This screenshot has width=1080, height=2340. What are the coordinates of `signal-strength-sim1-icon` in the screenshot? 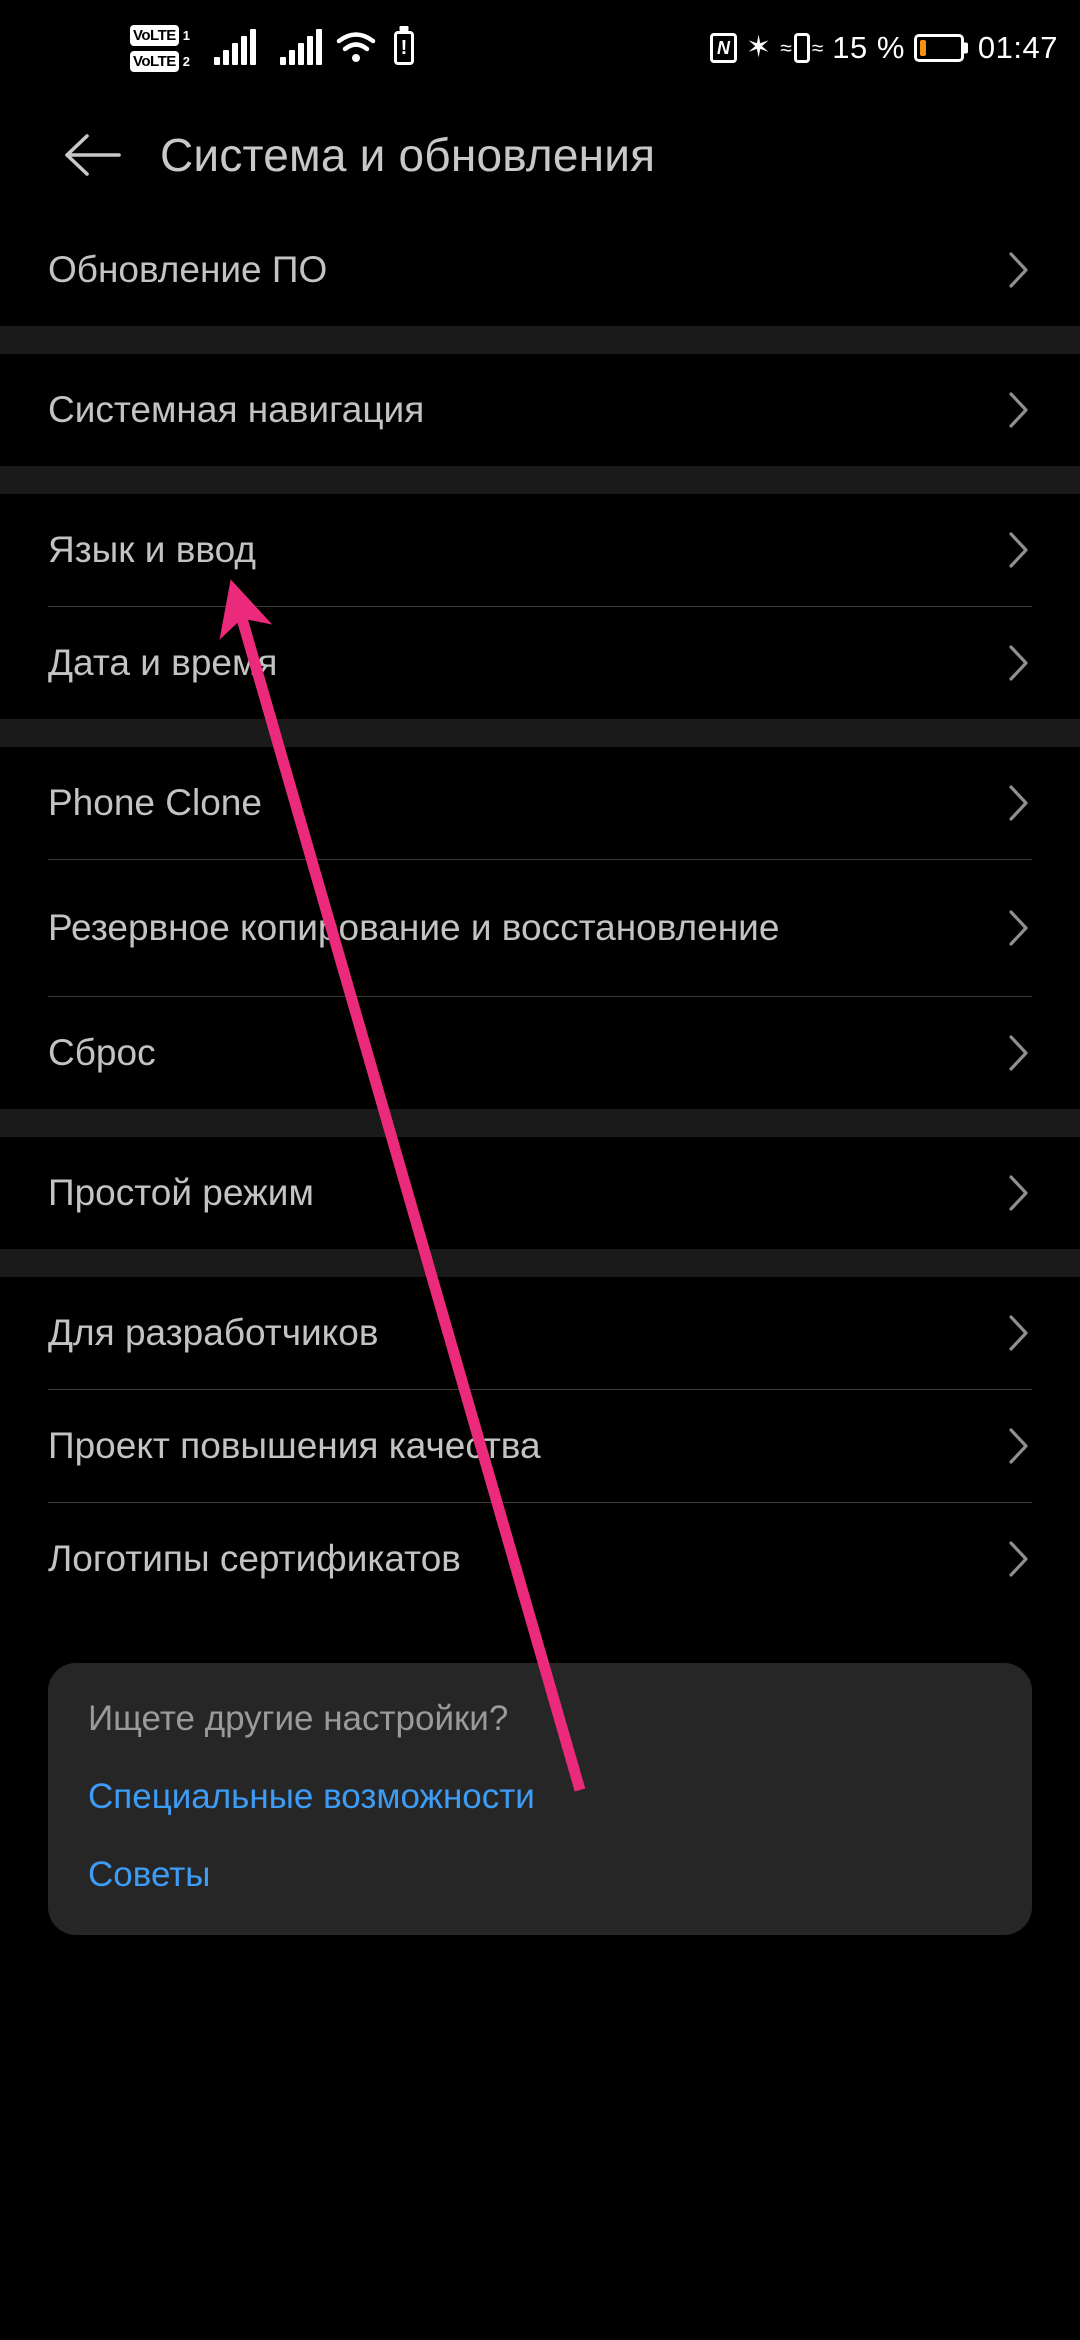 It's located at (235, 47).